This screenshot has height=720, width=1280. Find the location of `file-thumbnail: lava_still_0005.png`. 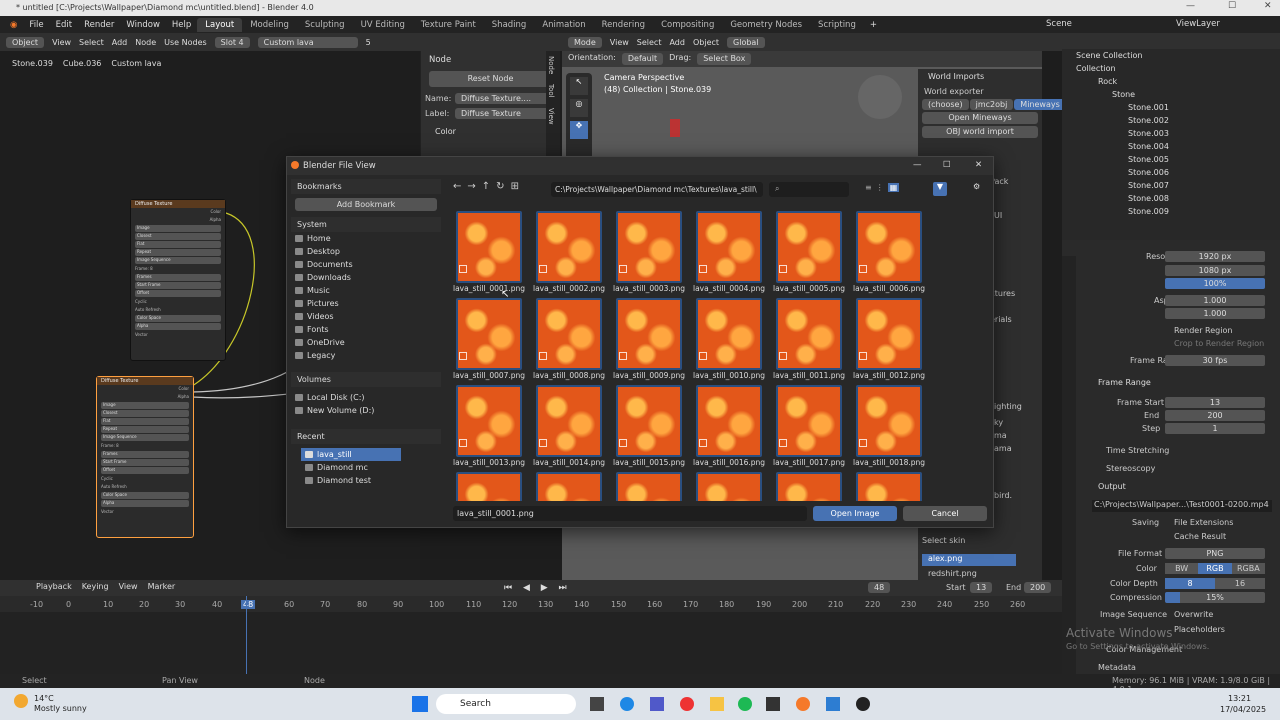

file-thumbnail: lava_still_0005.png is located at coordinates (809, 251).